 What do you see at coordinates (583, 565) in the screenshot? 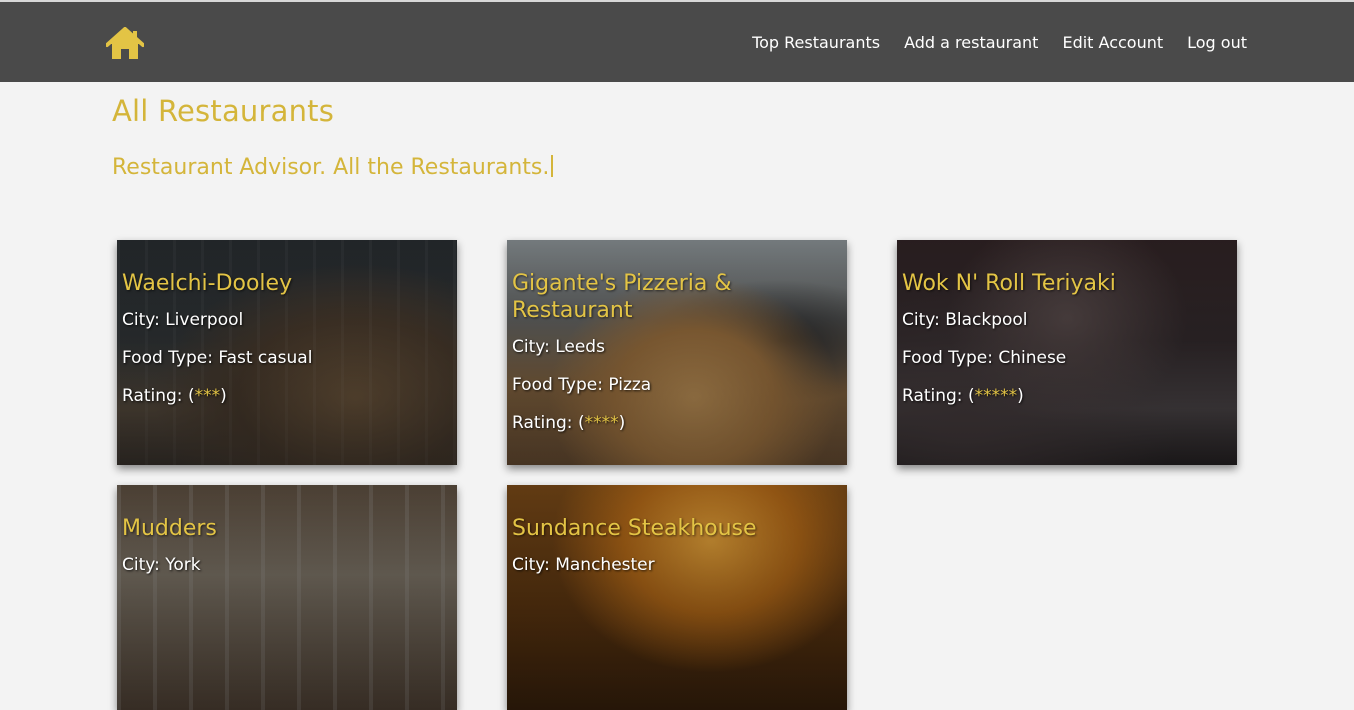
I see `restaurant-city: City: Manchester` at bounding box center [583, 565].